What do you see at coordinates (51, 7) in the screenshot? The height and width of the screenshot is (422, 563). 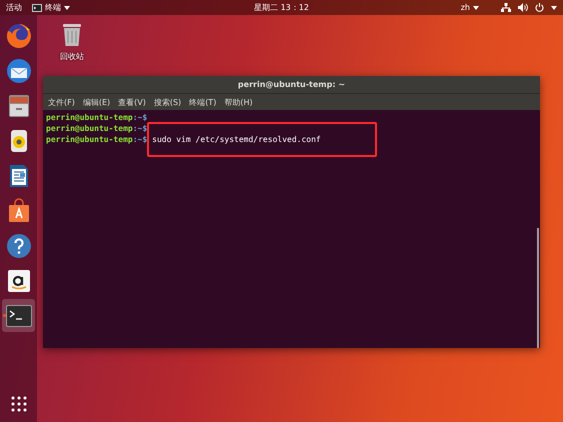 I see `app-menu: 终端` at bounding box center [51, 7].